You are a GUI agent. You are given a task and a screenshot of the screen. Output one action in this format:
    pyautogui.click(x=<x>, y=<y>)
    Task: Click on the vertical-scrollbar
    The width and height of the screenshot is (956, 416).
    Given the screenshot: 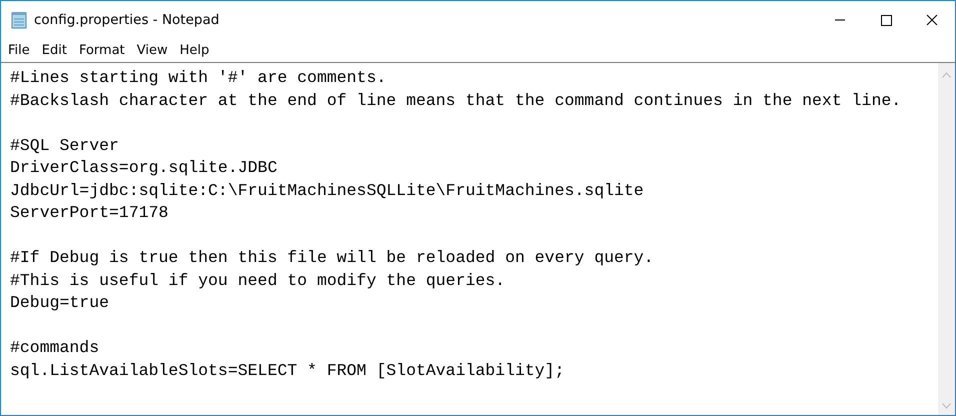 What is the action you would take?
    pyautogui.click(x=946, y=239)
    